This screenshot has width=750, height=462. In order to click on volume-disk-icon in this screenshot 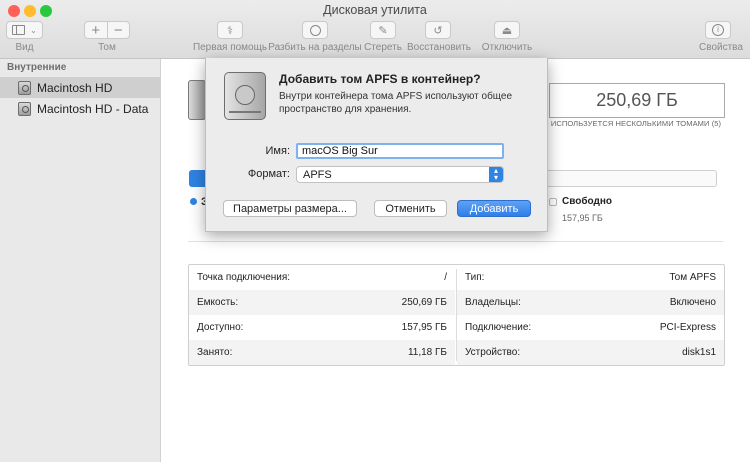, I will do `click(197, 100)`.